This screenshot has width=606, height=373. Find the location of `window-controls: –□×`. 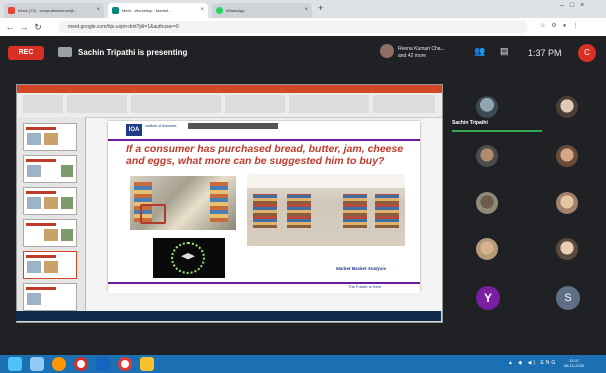

window-controls: –□× is located at coordinates (575, 5).